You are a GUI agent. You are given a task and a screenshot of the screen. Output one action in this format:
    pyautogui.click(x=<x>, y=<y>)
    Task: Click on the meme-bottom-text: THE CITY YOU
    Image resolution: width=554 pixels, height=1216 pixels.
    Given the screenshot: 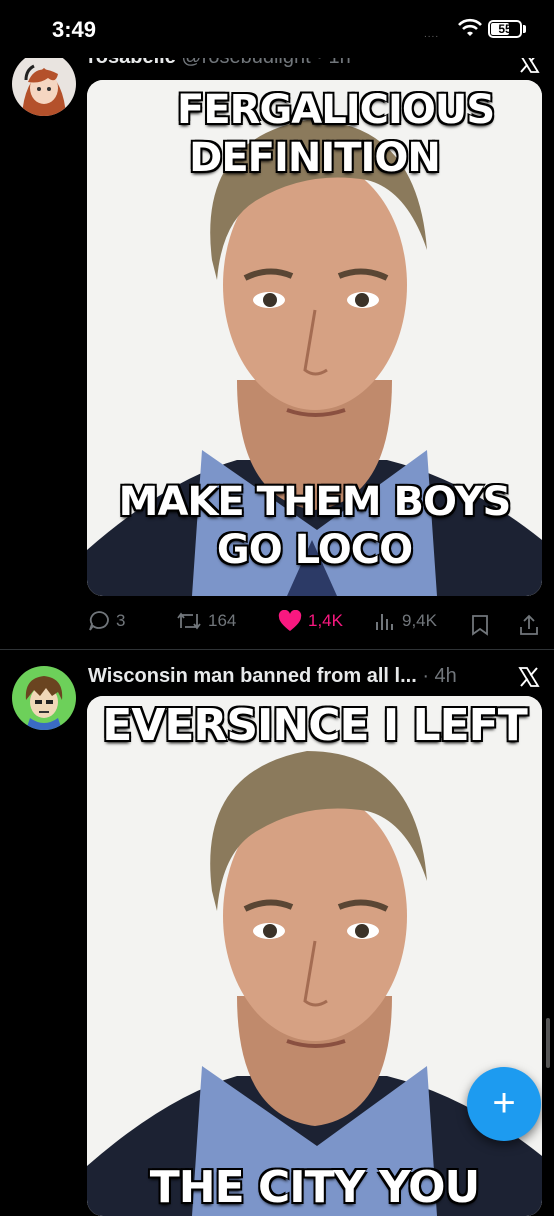 What is the action you would take?
    pyautogui.click(x=315, y=1187)
    